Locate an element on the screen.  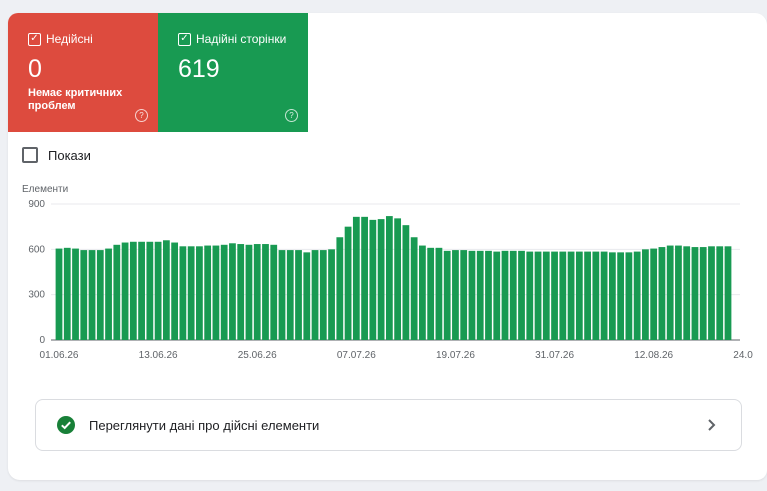
y-tick-label: 900 is located at coordinates (36, 204).